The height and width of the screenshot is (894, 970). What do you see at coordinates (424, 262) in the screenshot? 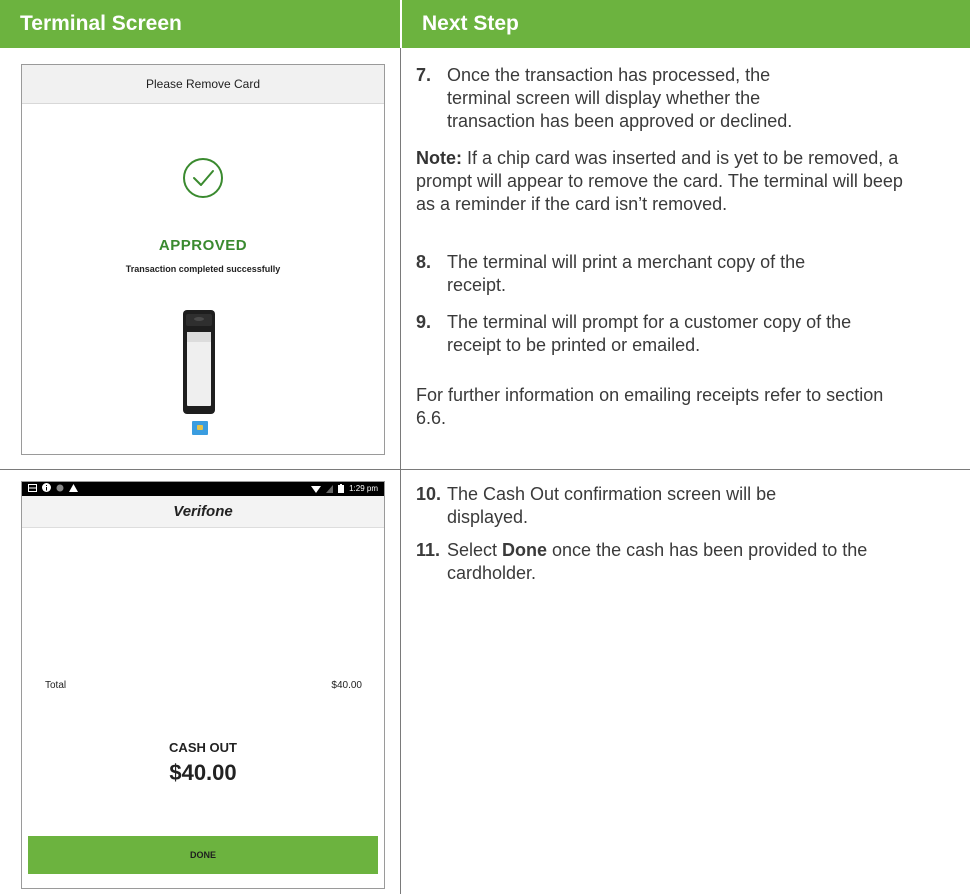
I see `step-number: 8.` at bounding box center [424, 262].